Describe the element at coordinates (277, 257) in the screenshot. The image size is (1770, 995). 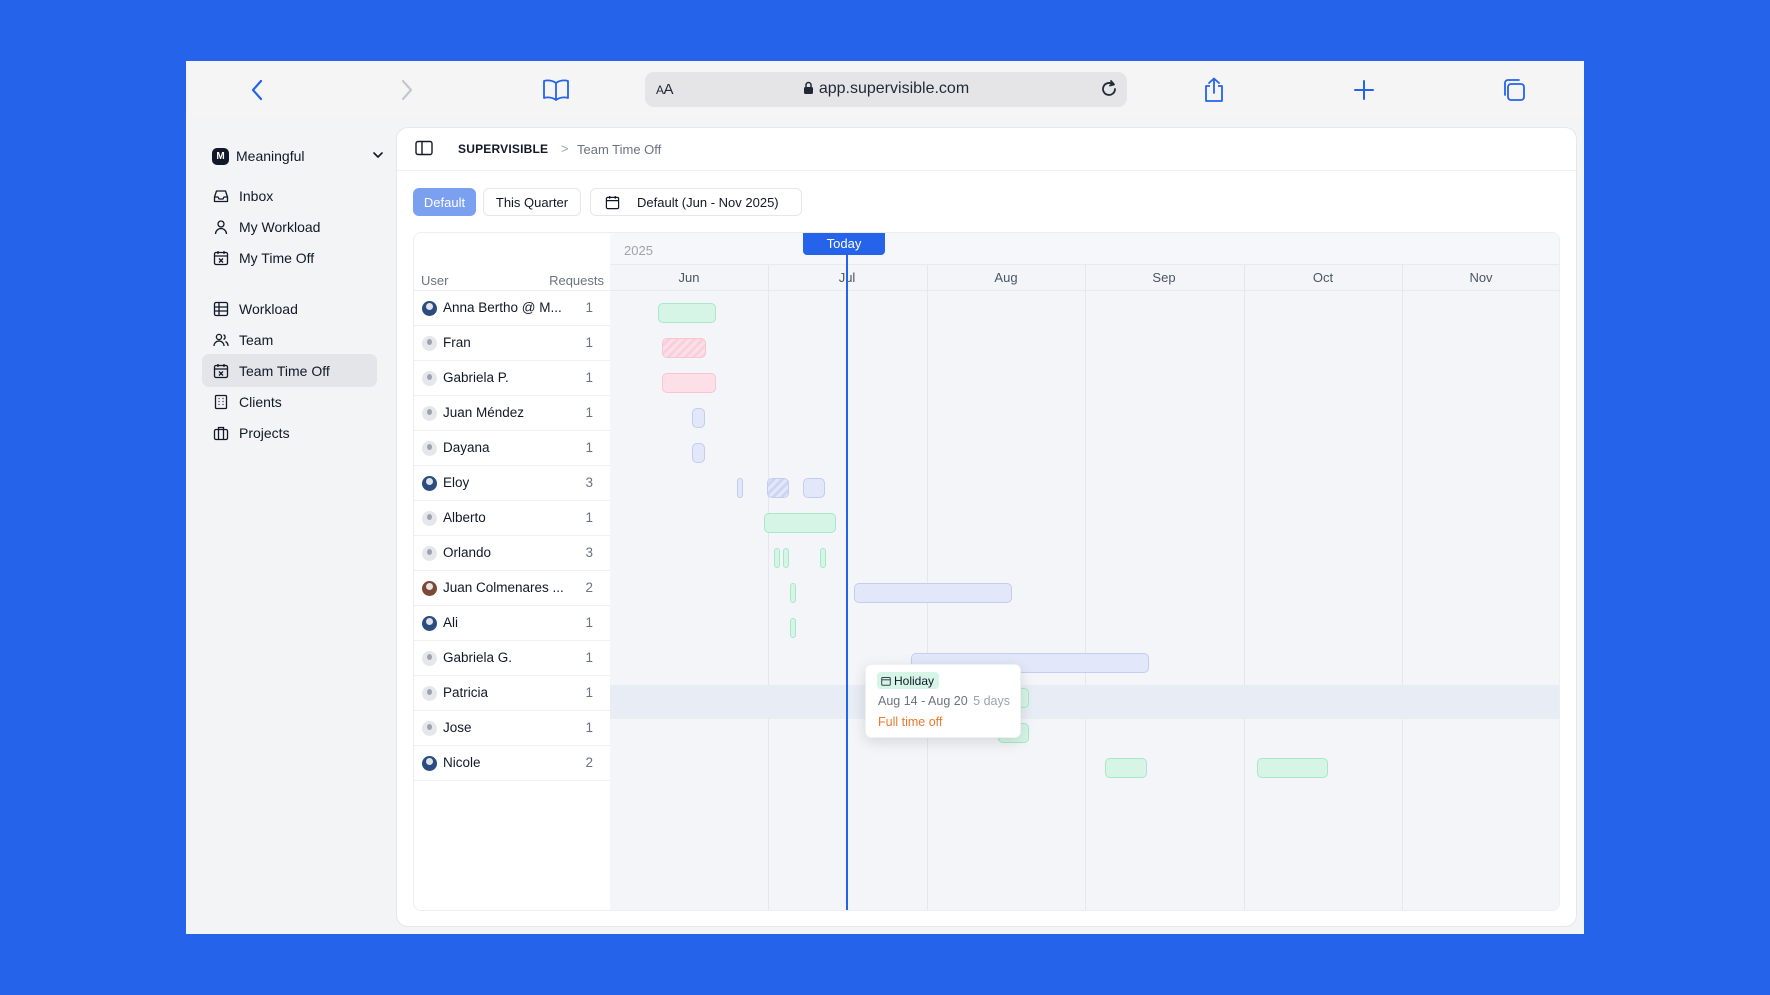
I see `sidebar-item-label: My Time Off` at that location.